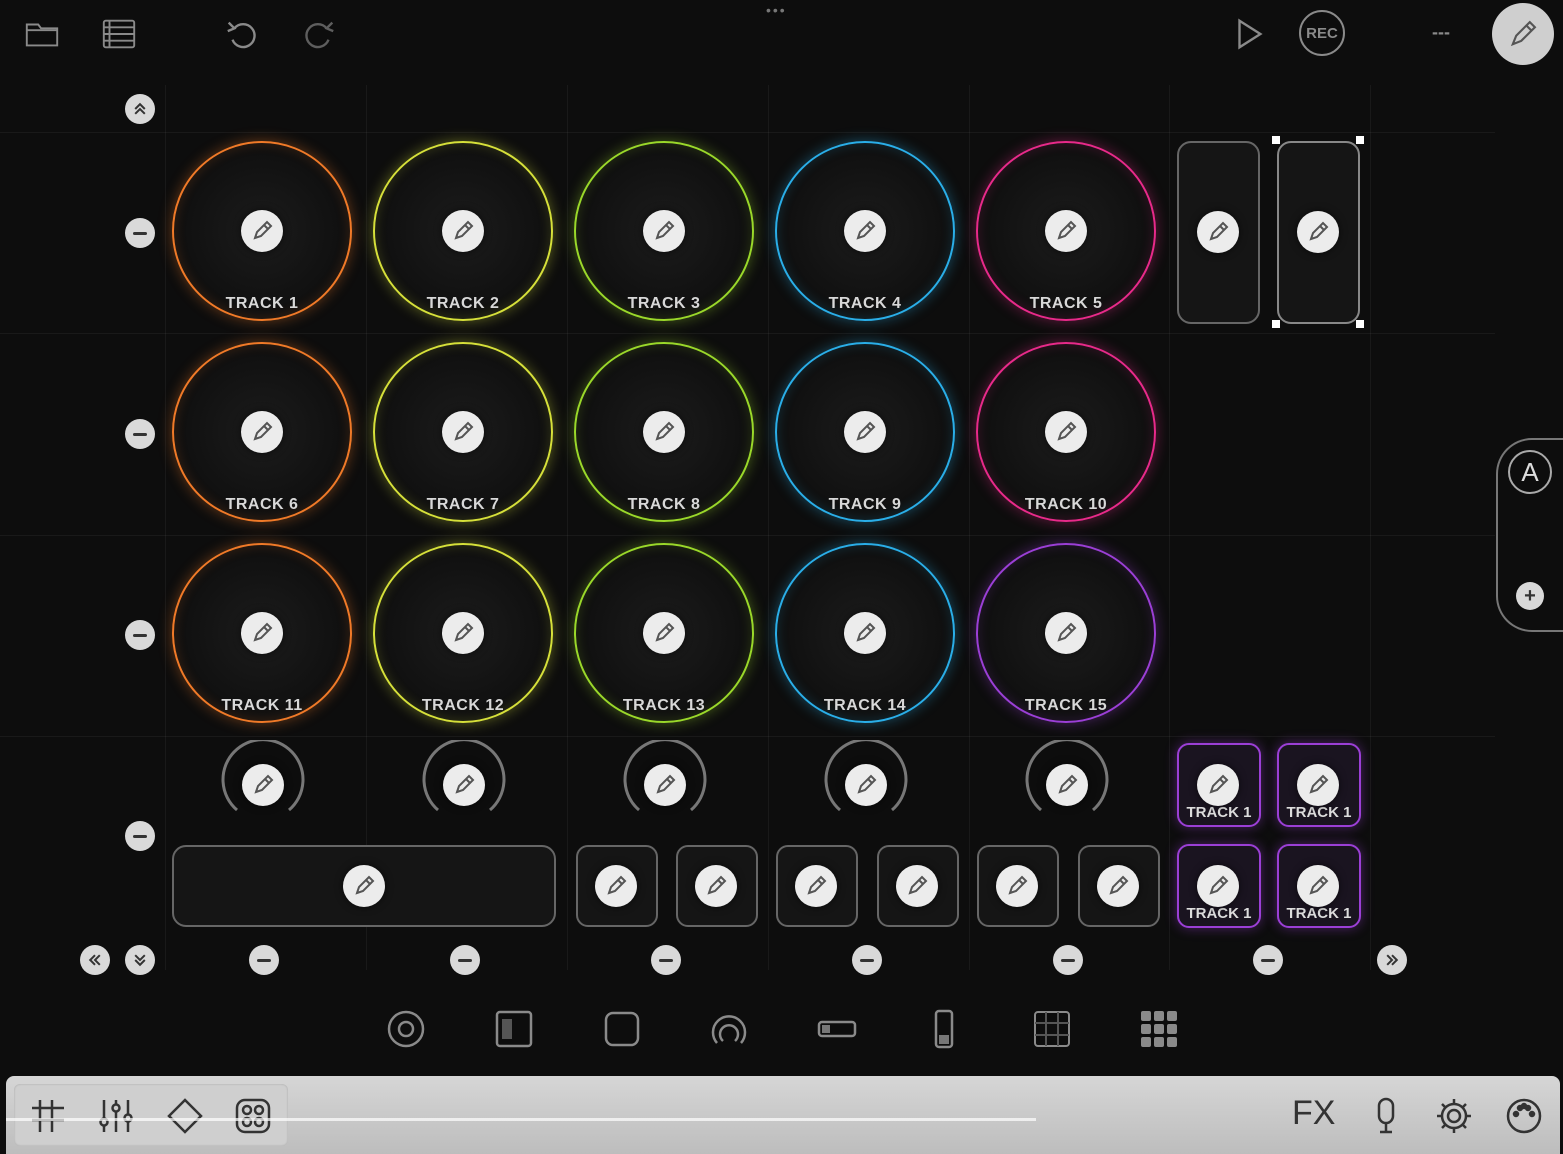 This screenshot has height=1154, width=1563. I want to click on pad-label: TRACK 11, so click(262, 705).